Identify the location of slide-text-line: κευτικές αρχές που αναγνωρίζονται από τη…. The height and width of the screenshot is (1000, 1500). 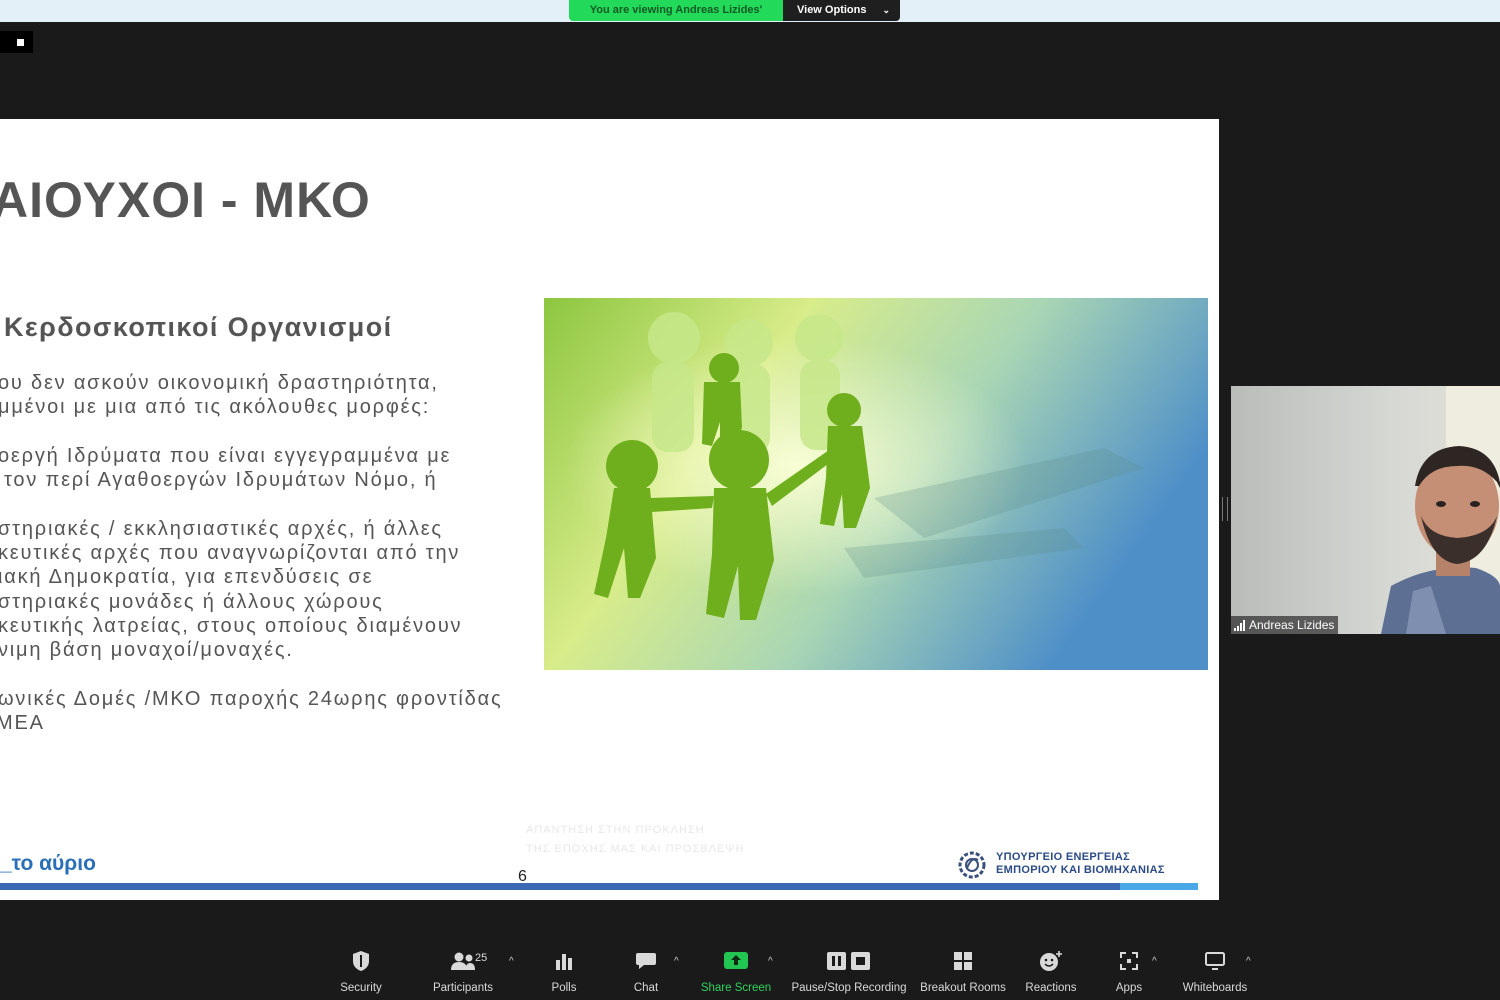
(230, 553).